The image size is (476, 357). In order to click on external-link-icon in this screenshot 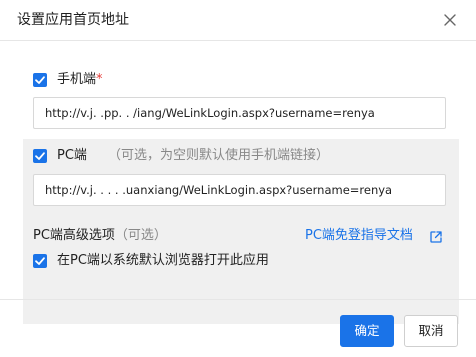, I will do `click(436, 236)`.